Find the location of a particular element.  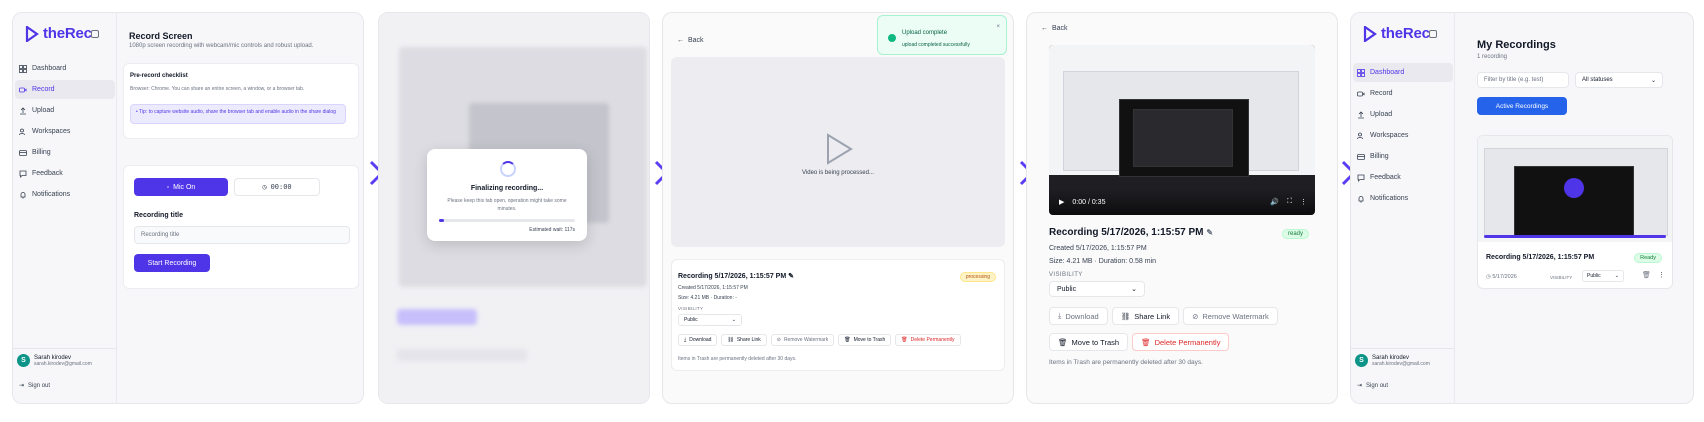

sidebar-item-label: Billing is located at coordinates (1379, 156).